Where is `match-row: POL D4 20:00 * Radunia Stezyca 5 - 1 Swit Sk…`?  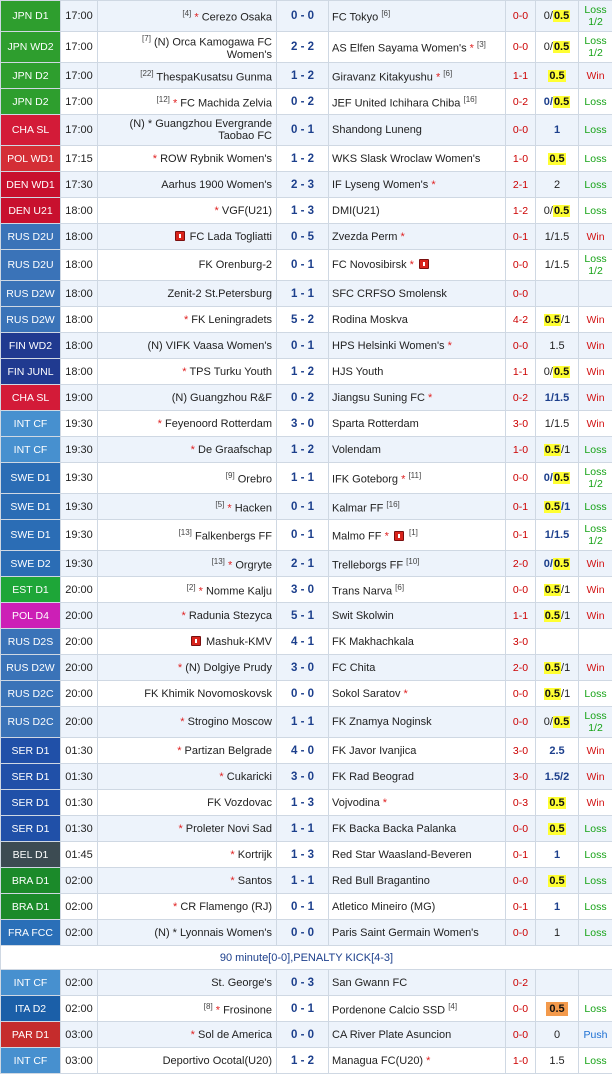
match-row: POL D4 20:00 * Radunia Stezyca 5 - 1 Swit Sk… is located at coordinates (306, 615).